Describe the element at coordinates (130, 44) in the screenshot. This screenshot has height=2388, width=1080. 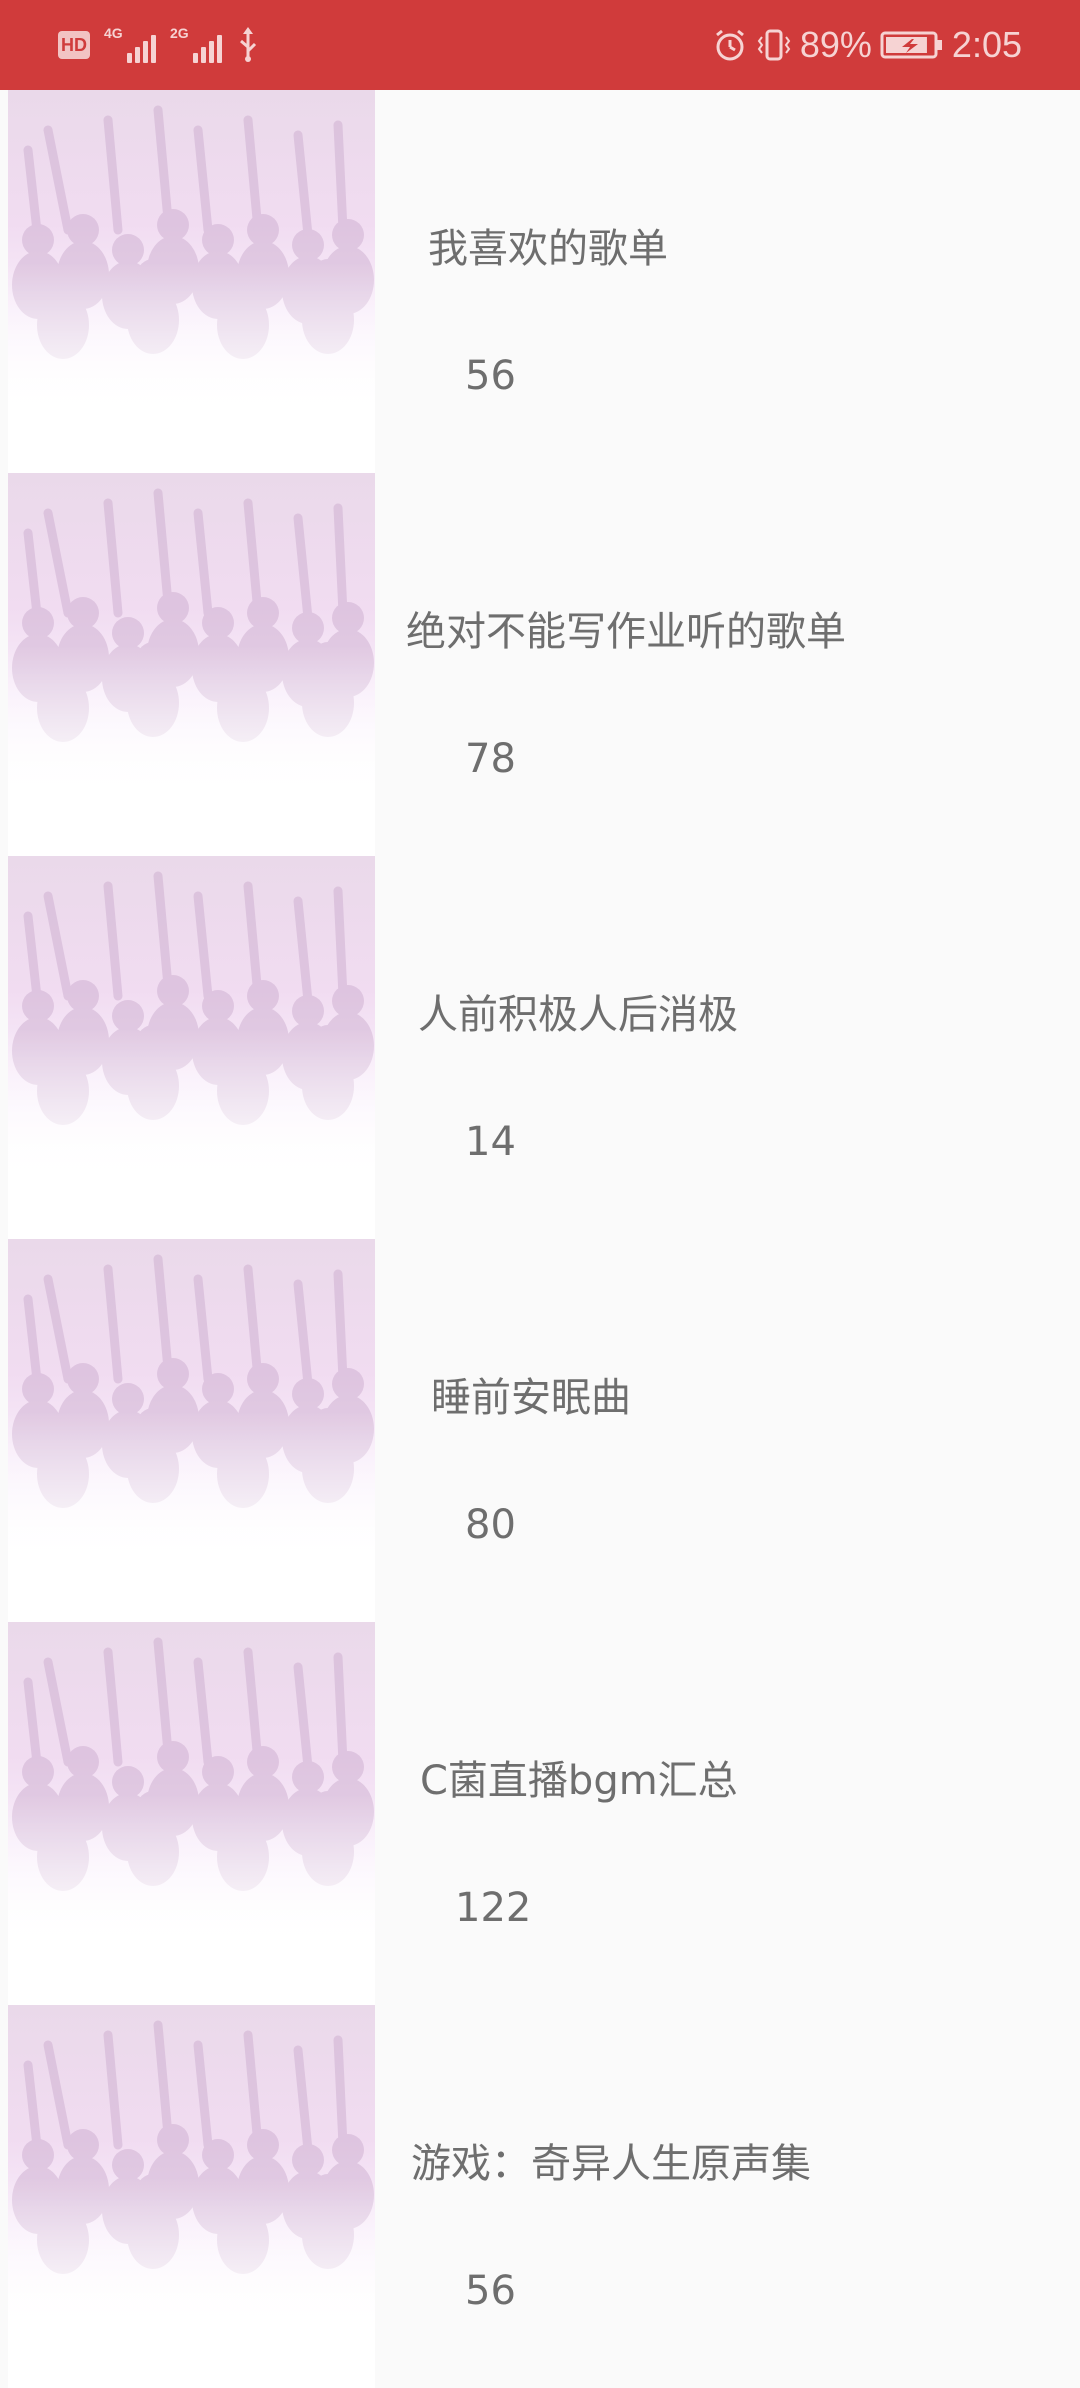
I see `signal-icon: 4G` at that location.